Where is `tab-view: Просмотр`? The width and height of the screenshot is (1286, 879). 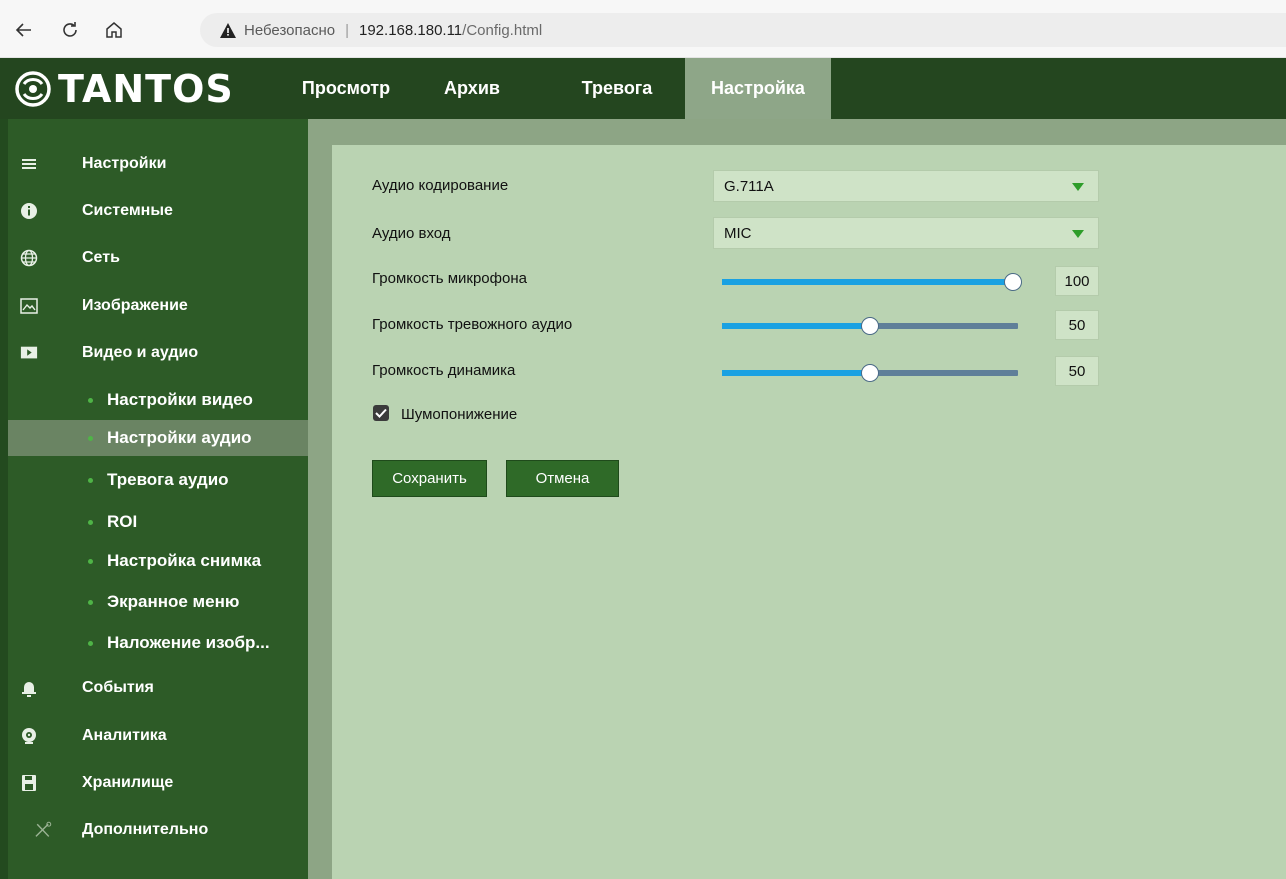
tab-view: Просмотр is located at coordinates (346, 88).